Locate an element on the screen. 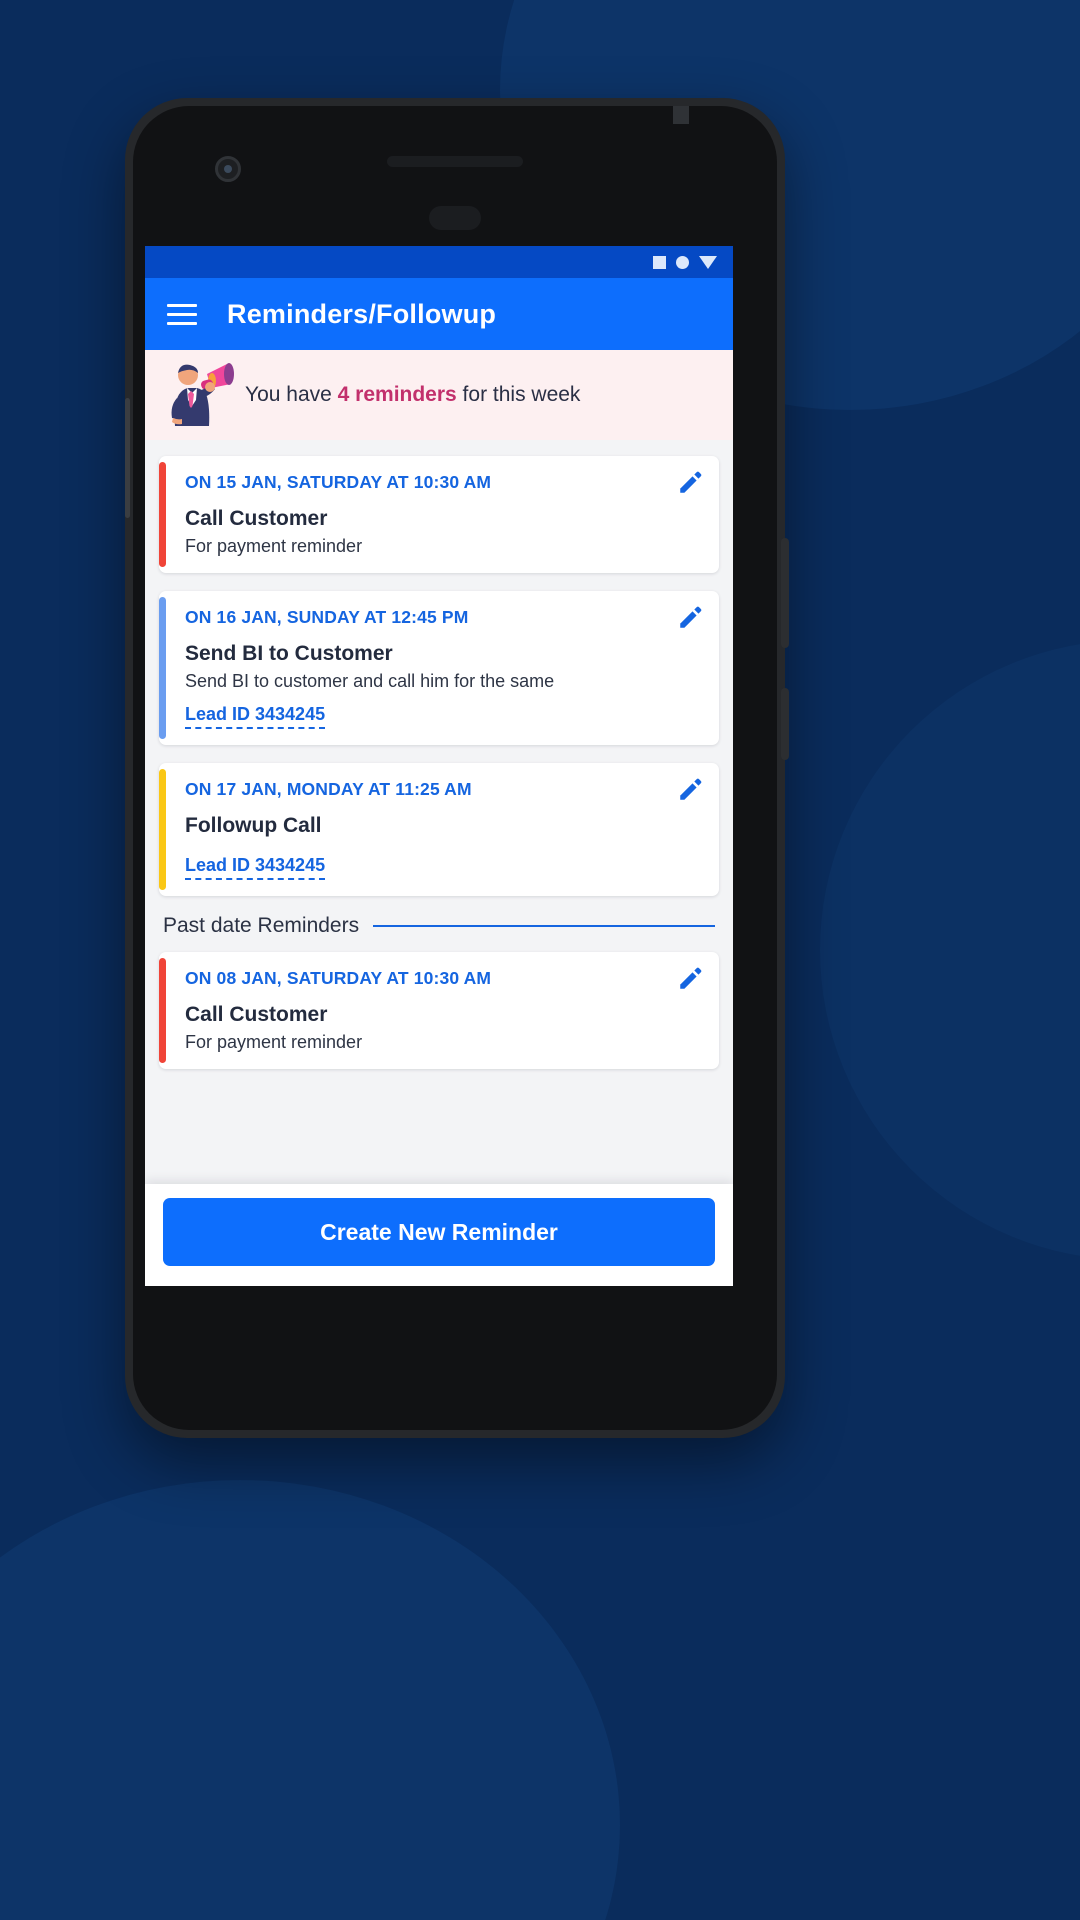  reminders-summary-text: You have 4 reminders for this week is located at coordinates (412, 395).